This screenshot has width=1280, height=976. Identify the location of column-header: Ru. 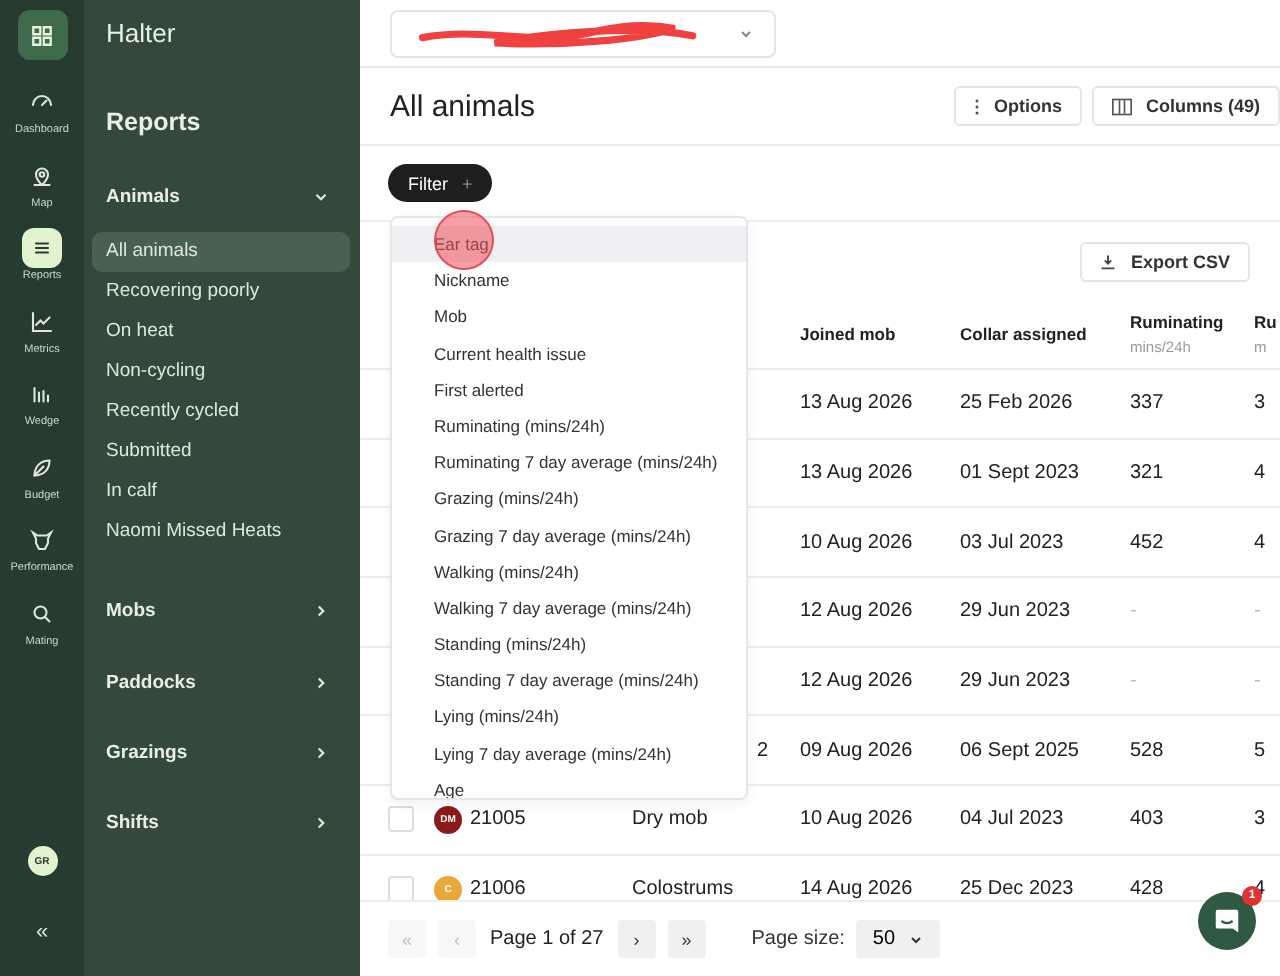
(1265, 322).